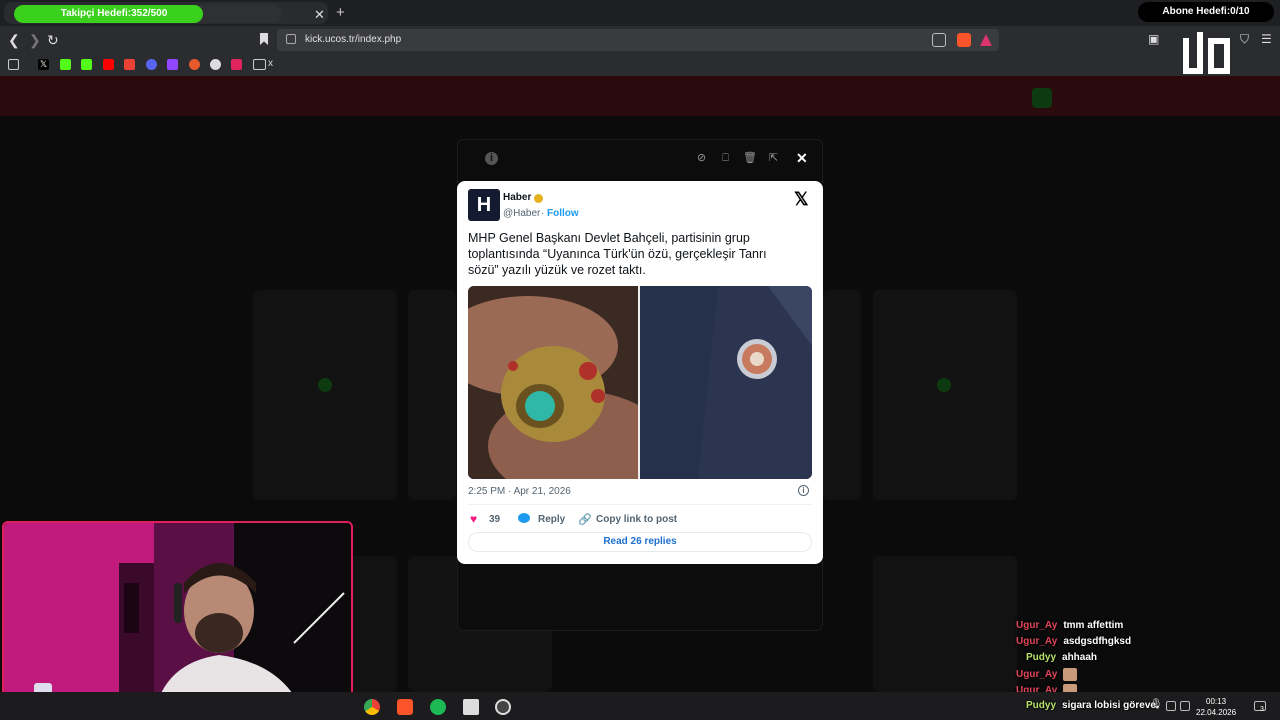  I want to click on block-icon: ⊘, so click(701, 158).